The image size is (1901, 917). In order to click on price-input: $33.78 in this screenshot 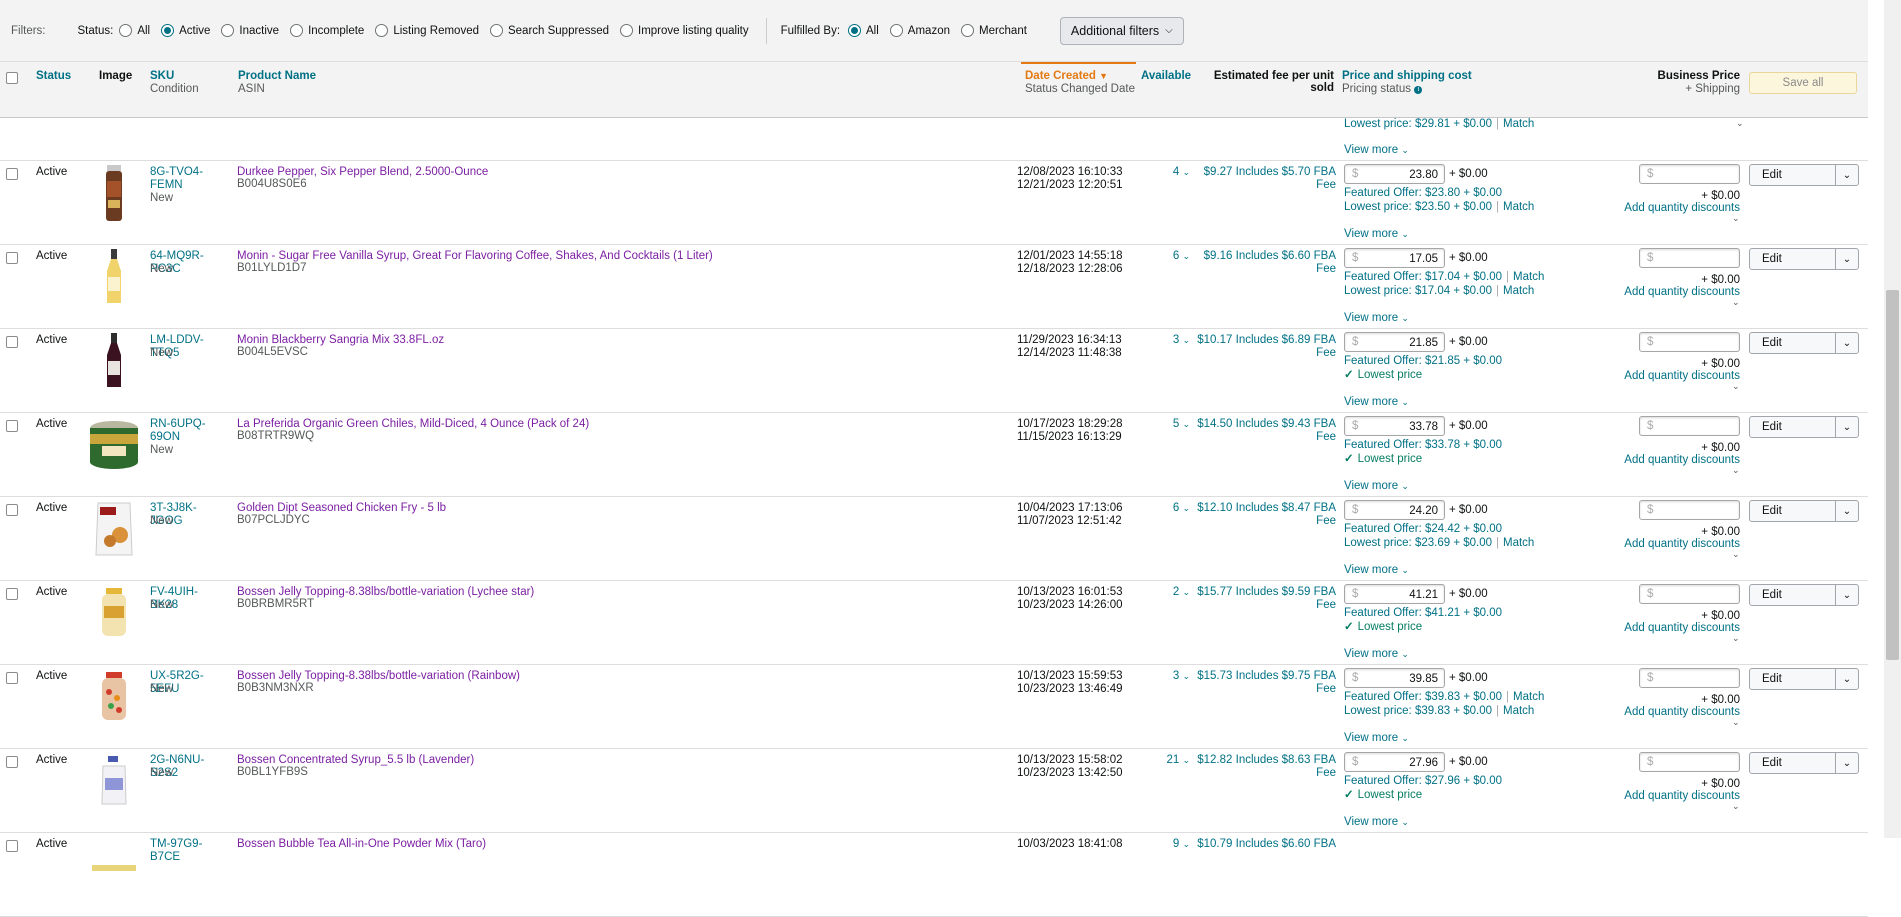, I will do `click(1394, 426)`.